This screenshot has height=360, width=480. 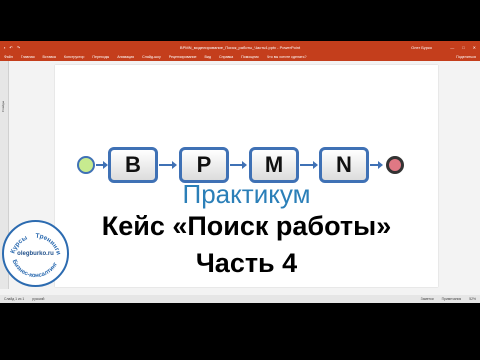 What do you see at coordinates (49, 57) in the screenshot?
I see `tab-insert: Вставка` at bounding box center [49, 57].